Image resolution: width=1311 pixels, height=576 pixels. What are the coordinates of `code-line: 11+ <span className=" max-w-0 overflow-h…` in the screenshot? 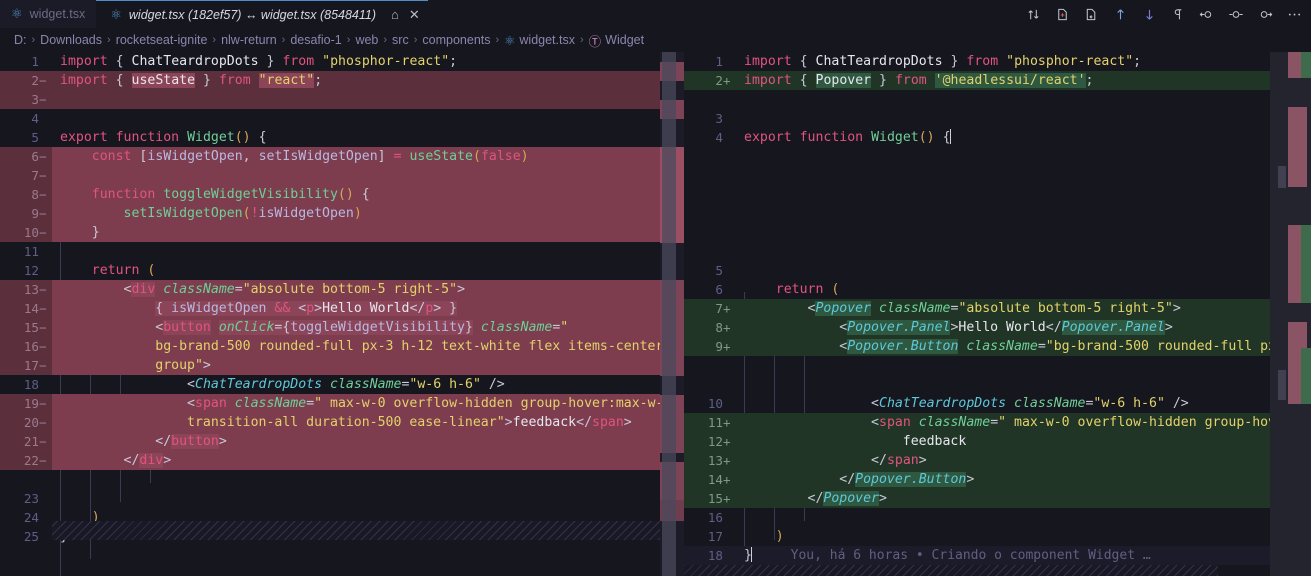 It's located at (997, 422).